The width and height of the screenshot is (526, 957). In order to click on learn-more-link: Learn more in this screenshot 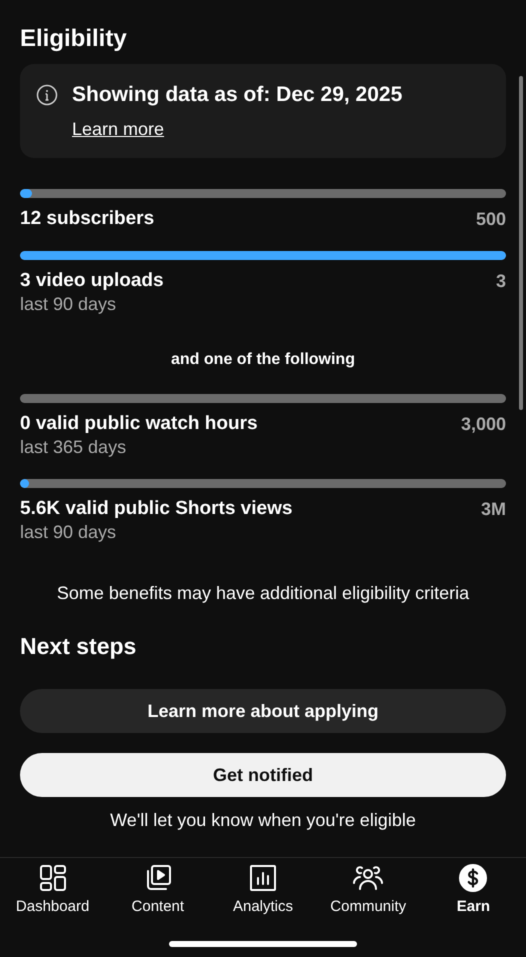, I will do `click(118, 129)`.